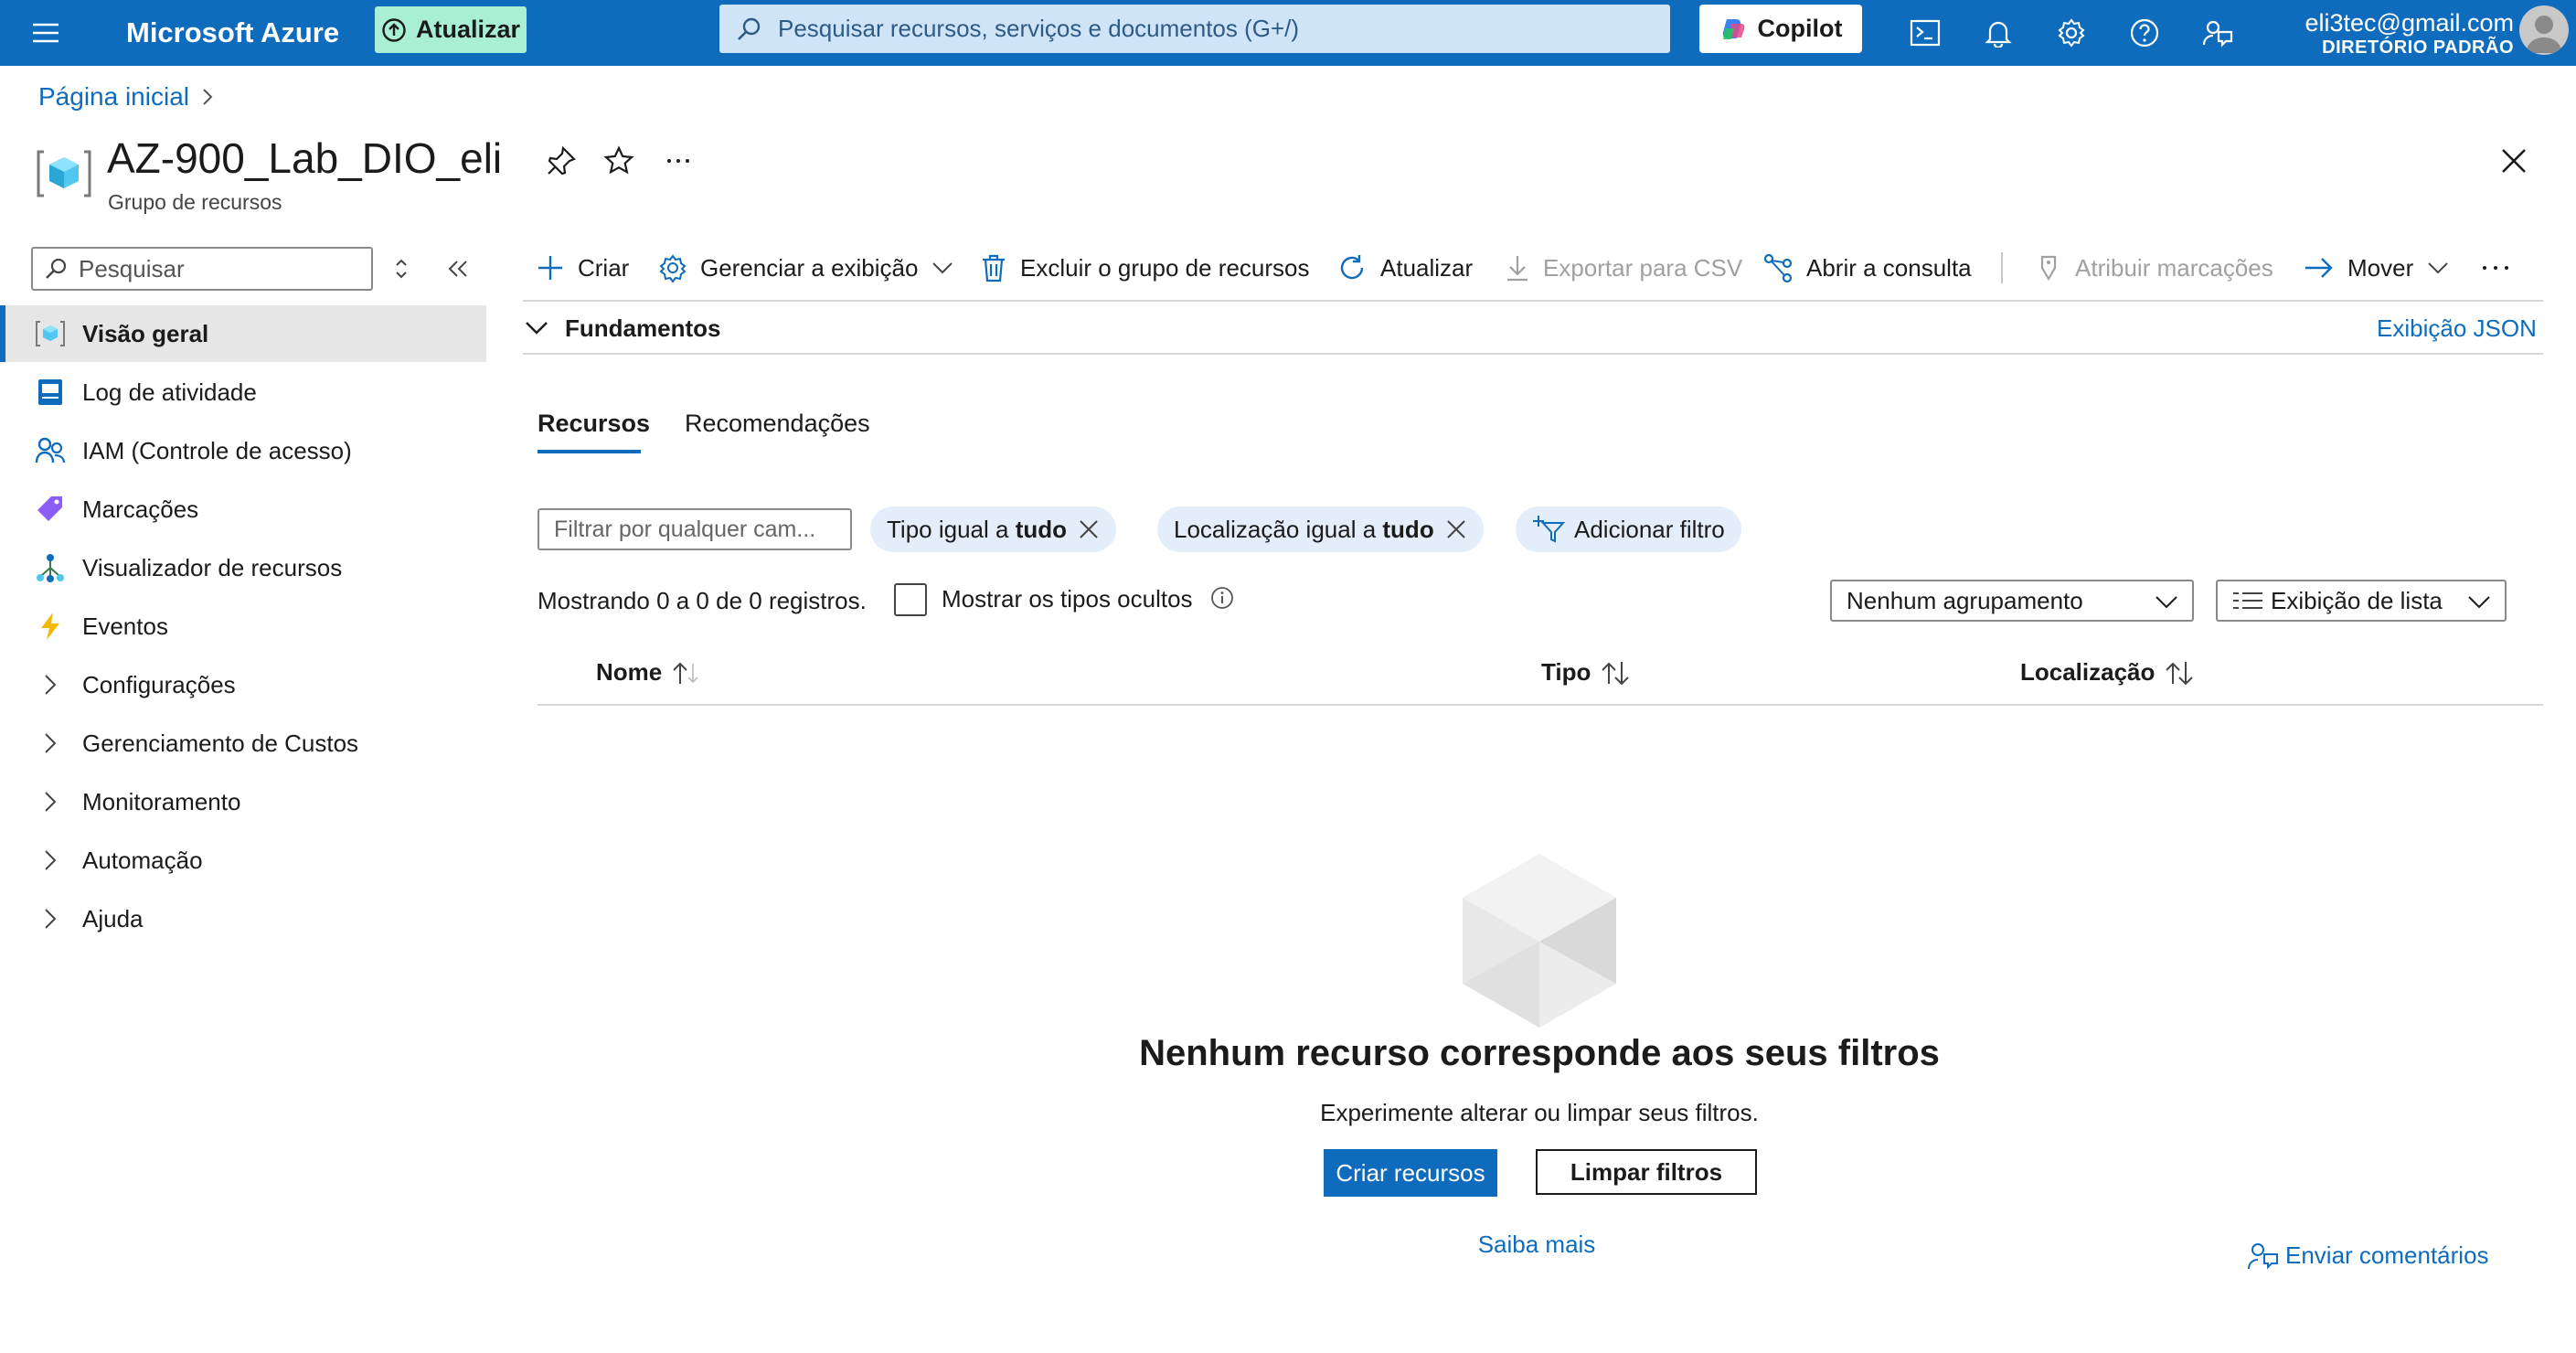 This screenshot has width=2576, height=1353. Describe the element at coordinates (1965, 600) in the screenshot. I see `grouping-value: Nenhum agrupamento` at that location.